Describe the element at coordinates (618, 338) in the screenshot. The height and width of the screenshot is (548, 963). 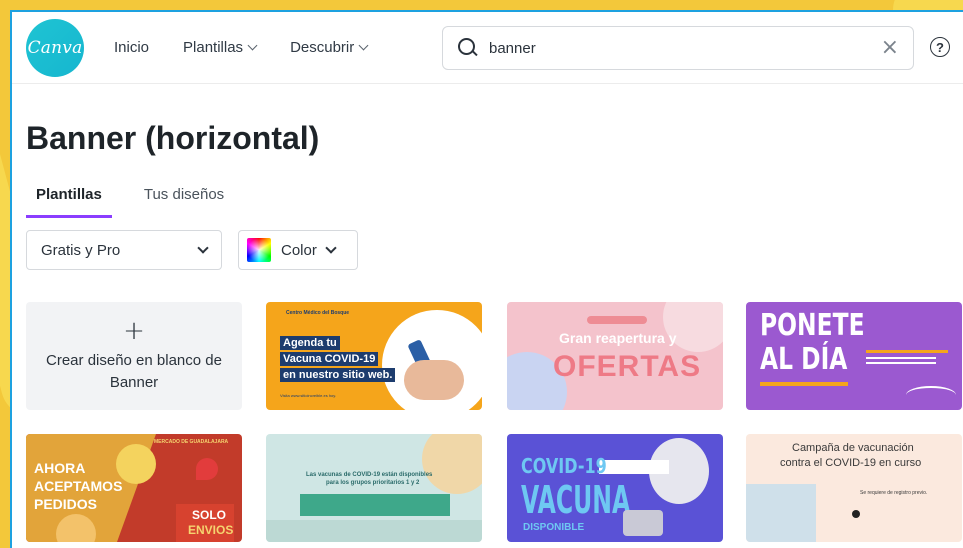
I see `template-text: Gran reapertura y` at that location.